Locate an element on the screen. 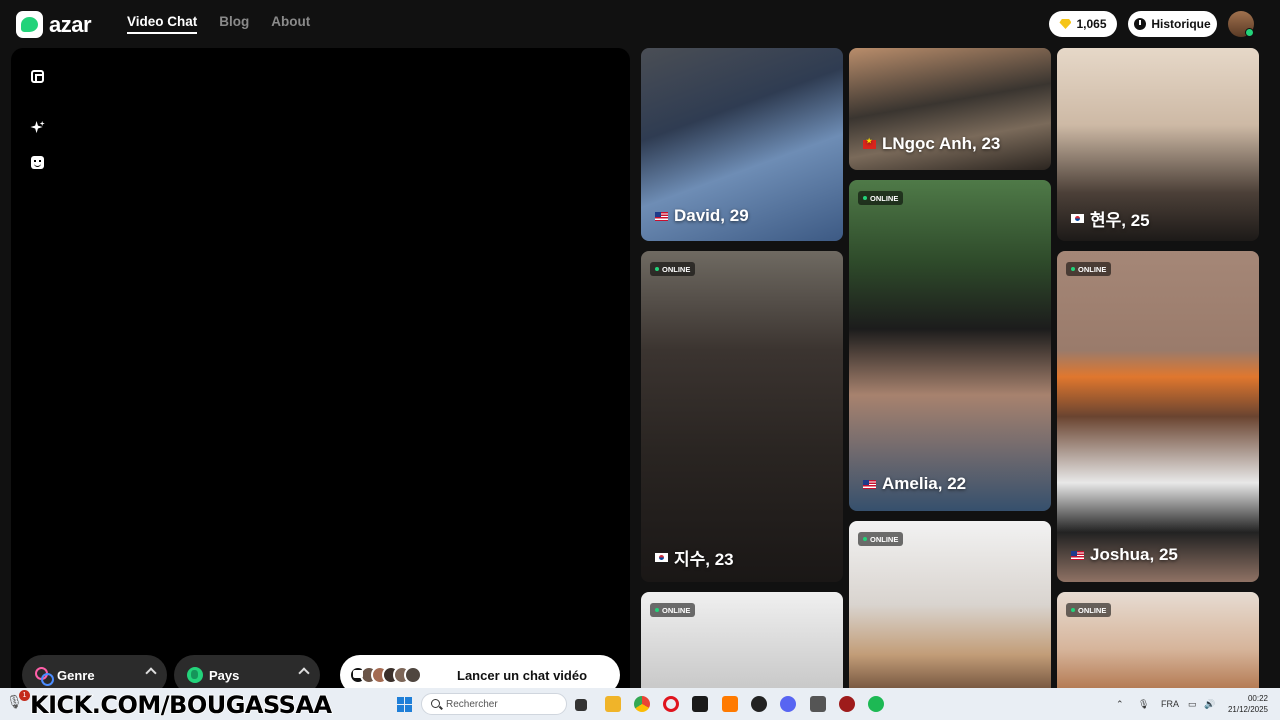 Image resolution: width=1280 pixels, height=720 pixels. gender-filter-label: Genre is located at coordinates (76, 675).